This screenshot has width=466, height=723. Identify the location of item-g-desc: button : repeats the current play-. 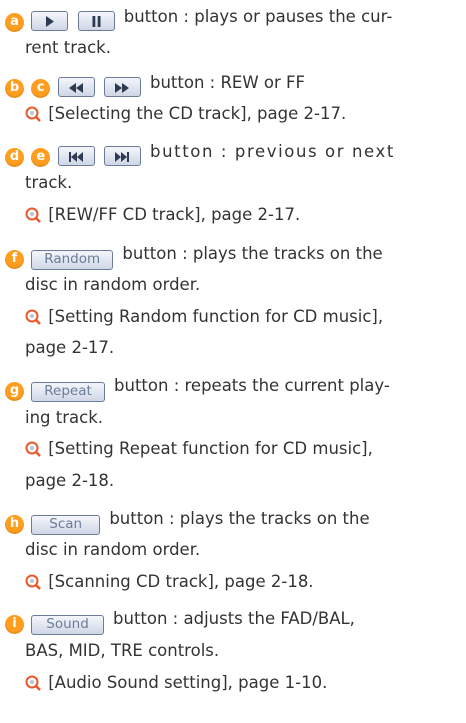
(252, 385).